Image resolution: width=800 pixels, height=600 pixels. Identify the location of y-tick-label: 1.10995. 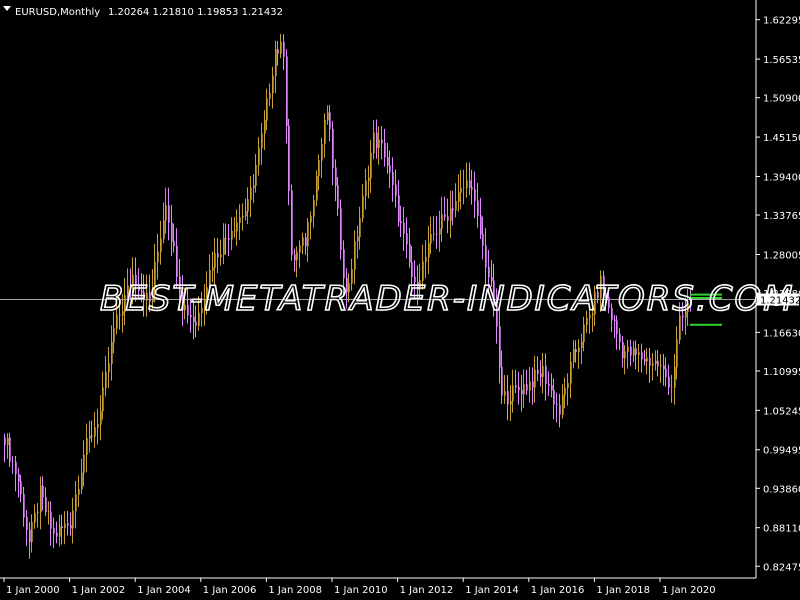
(781, 372).